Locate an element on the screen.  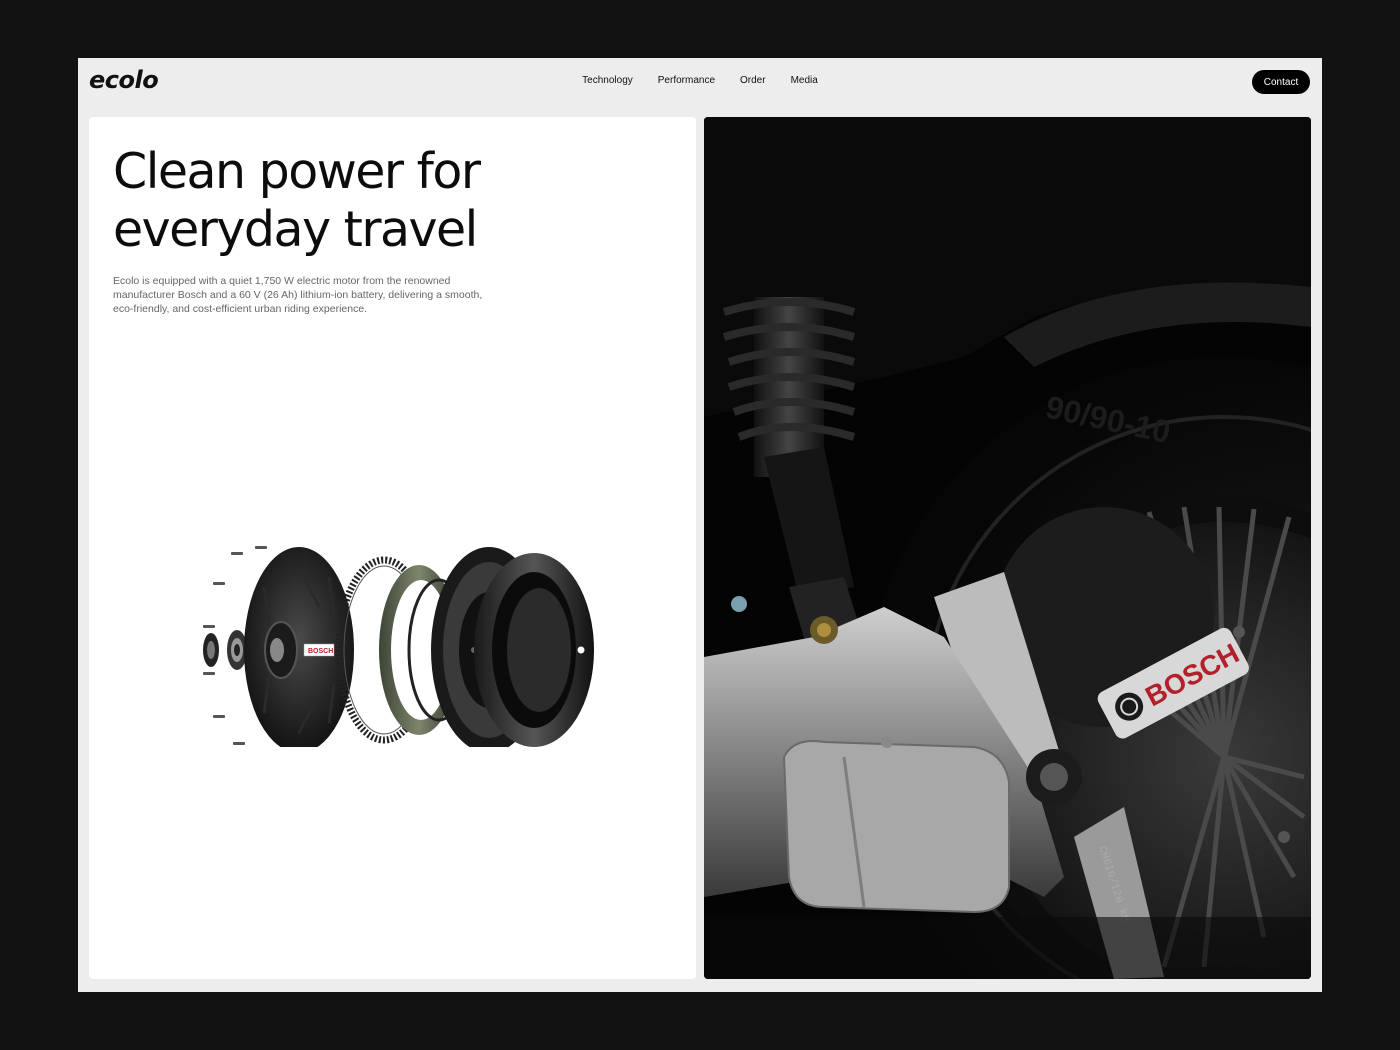
nav-item-order: Order is located at coordinates (753, 80).